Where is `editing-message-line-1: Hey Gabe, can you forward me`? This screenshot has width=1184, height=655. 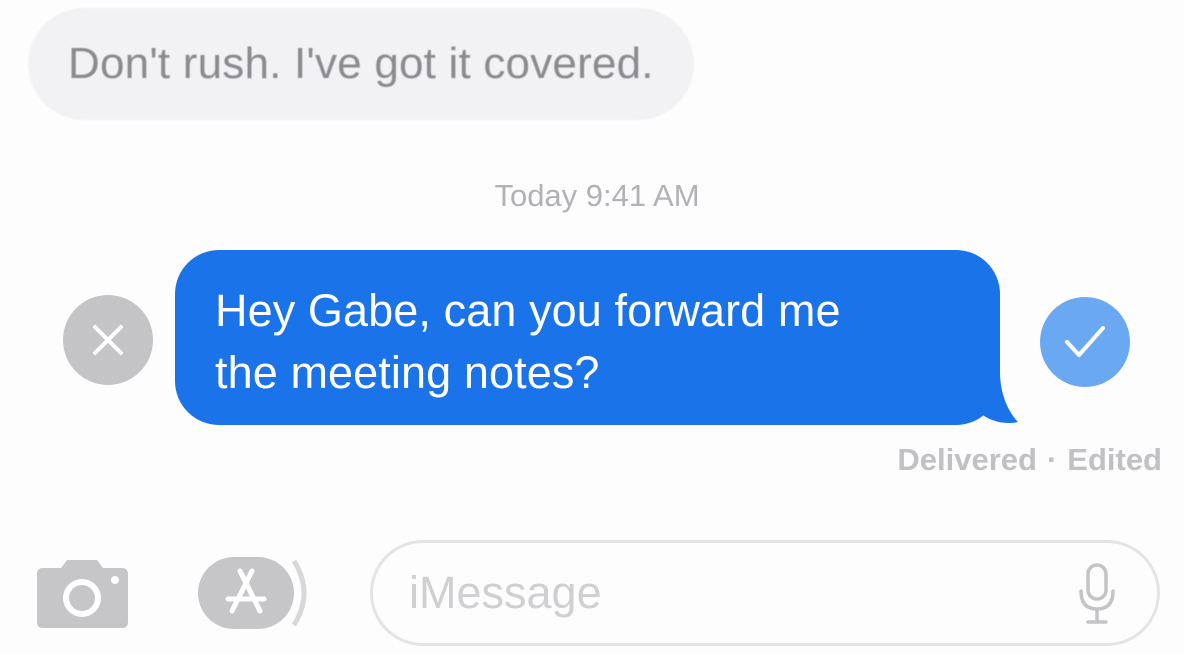 editing-message-line-1: Hey Gabe, can you forward me is located at coordinates (528, 310).